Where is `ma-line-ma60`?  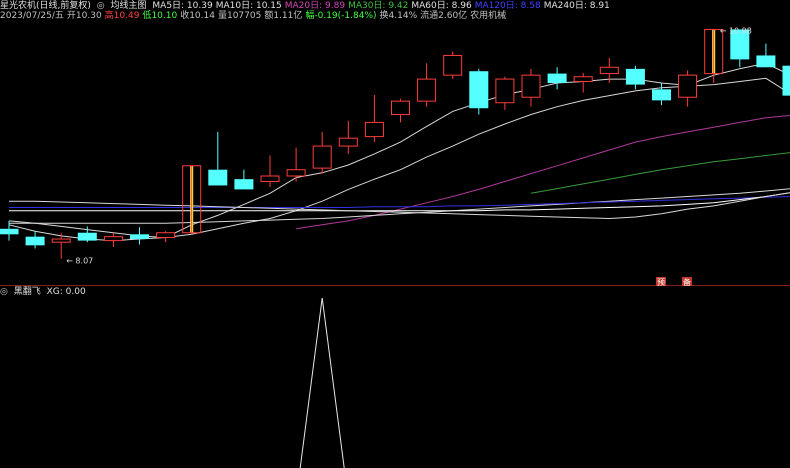 ma-line-ma60 is located at coordinates (399, 206).